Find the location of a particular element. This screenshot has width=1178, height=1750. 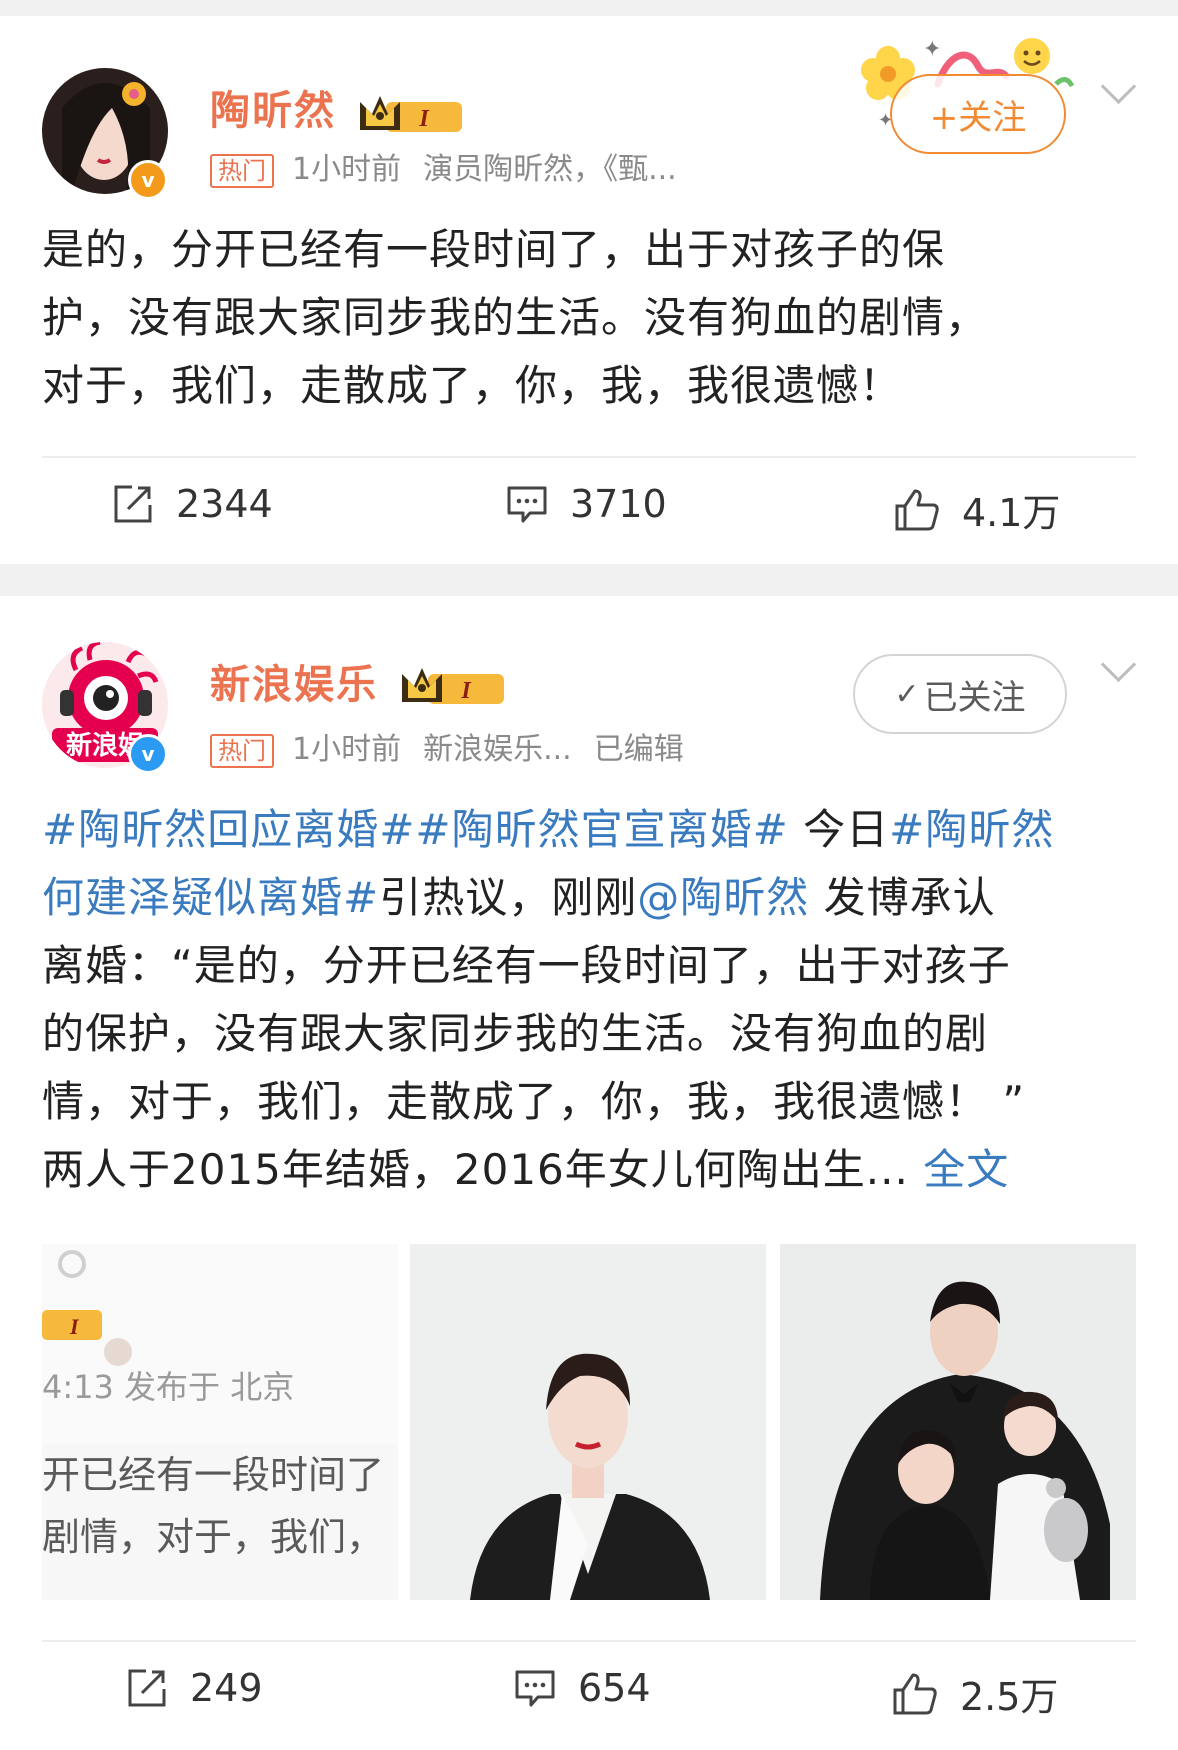

thumb-time-text: 4:13 发布于 北京 is located at coordinates (168, 1387).